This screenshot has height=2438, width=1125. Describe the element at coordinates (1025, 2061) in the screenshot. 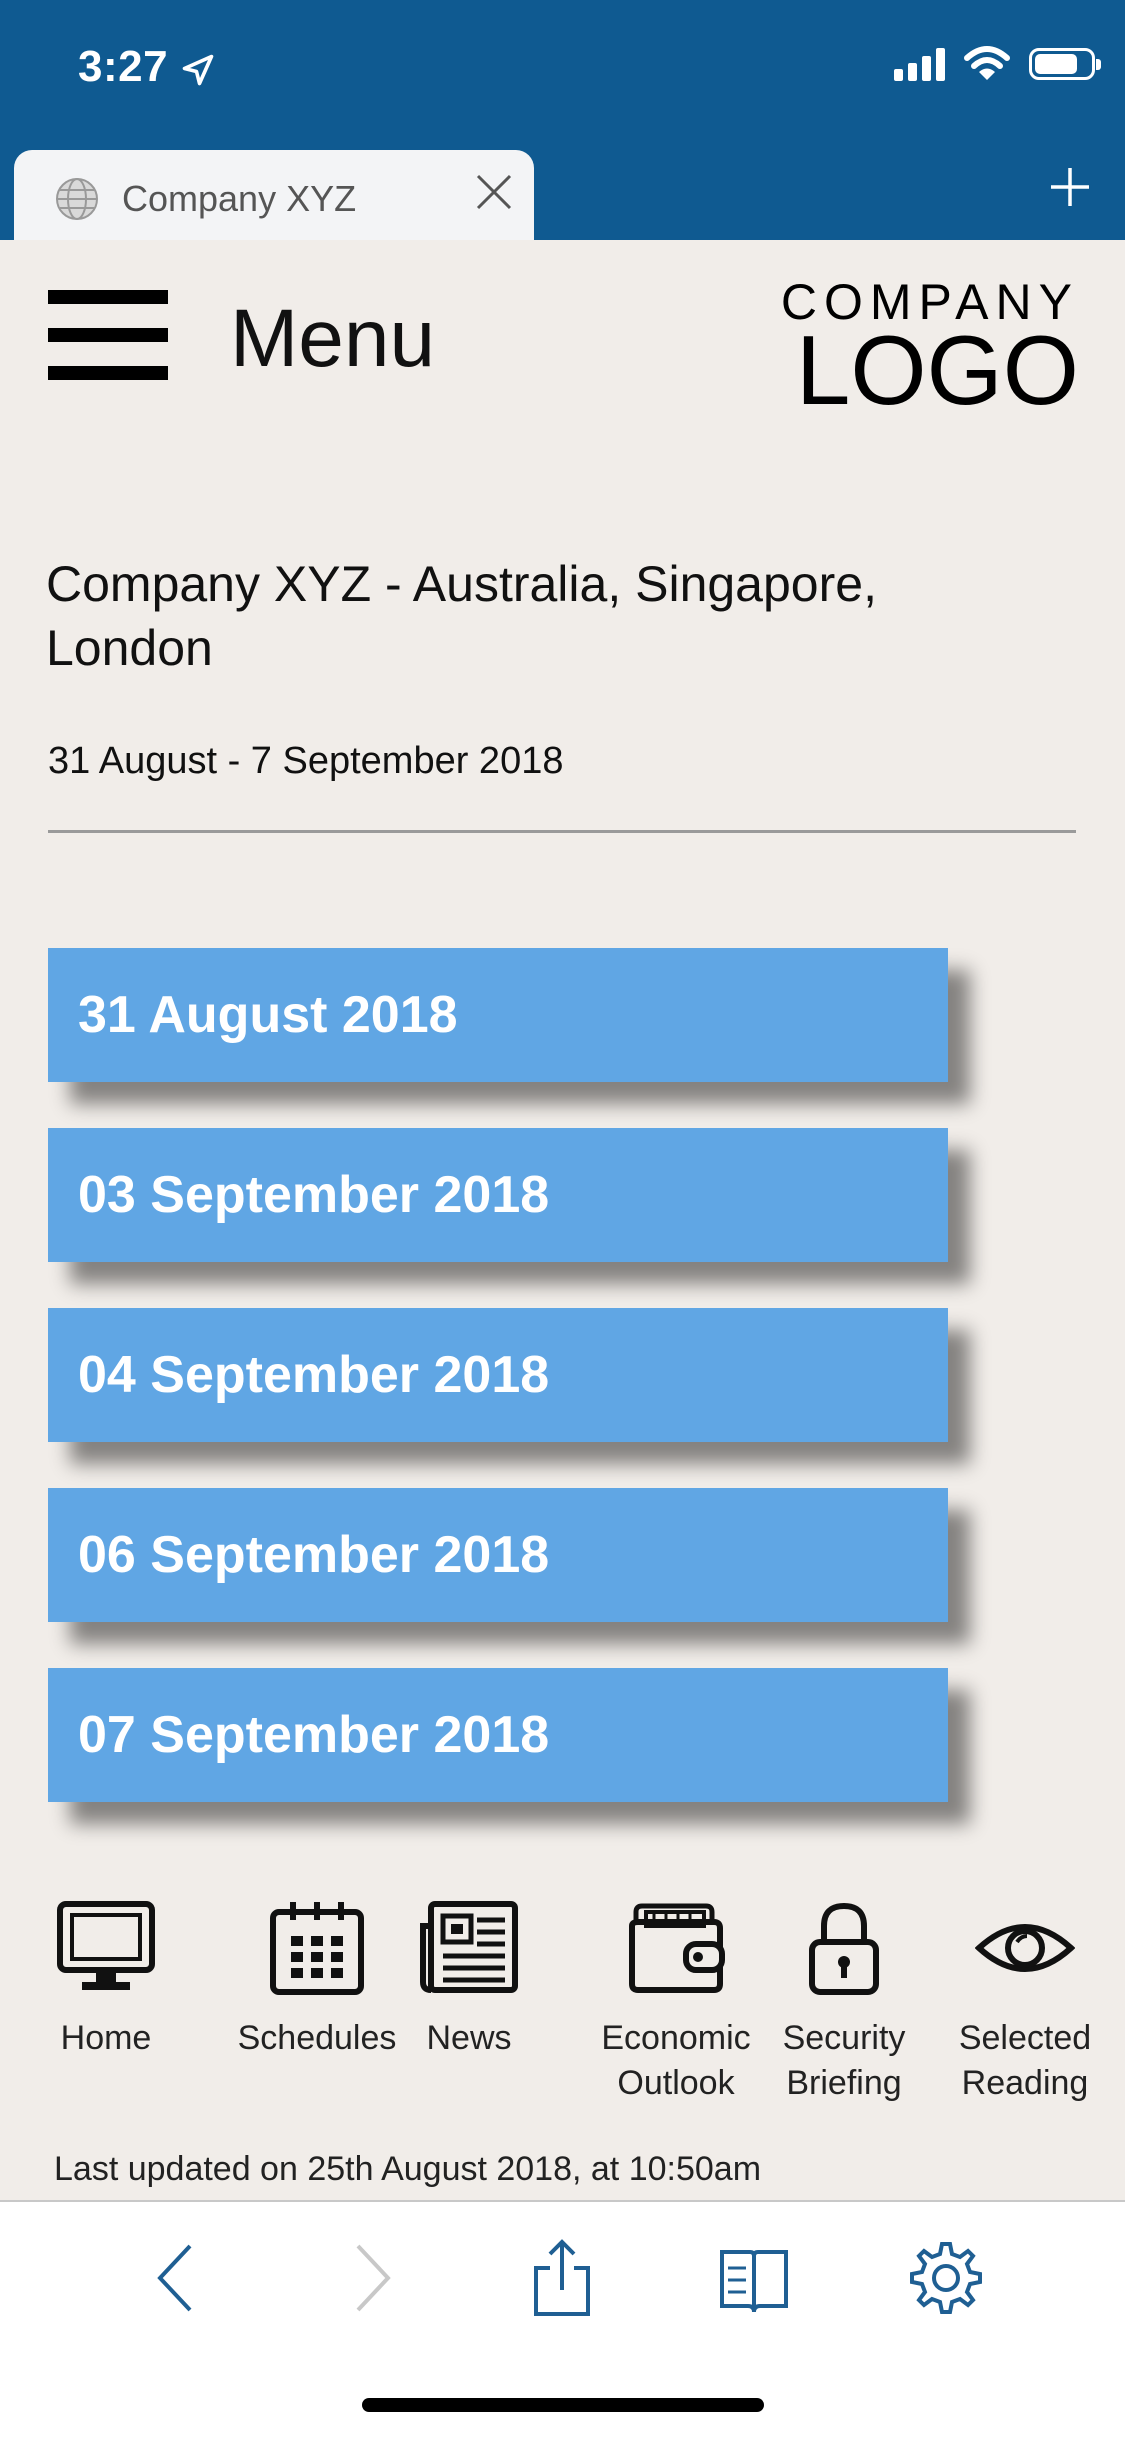

I see `nav-selected-label: Selected Reading` at that location.